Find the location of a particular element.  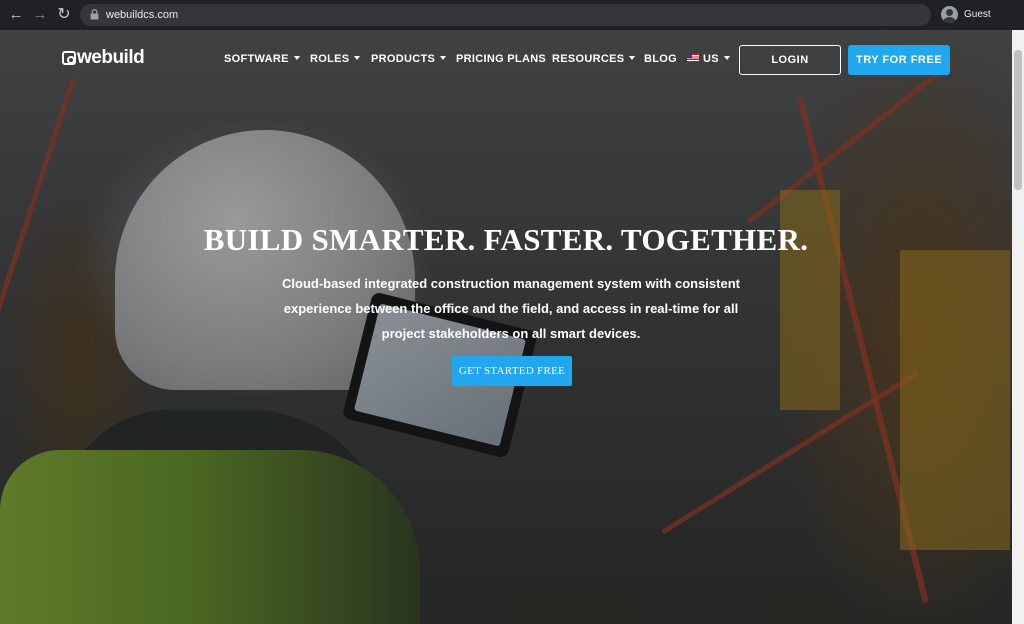

back-icon: ← is located at coordinates (16, 15).